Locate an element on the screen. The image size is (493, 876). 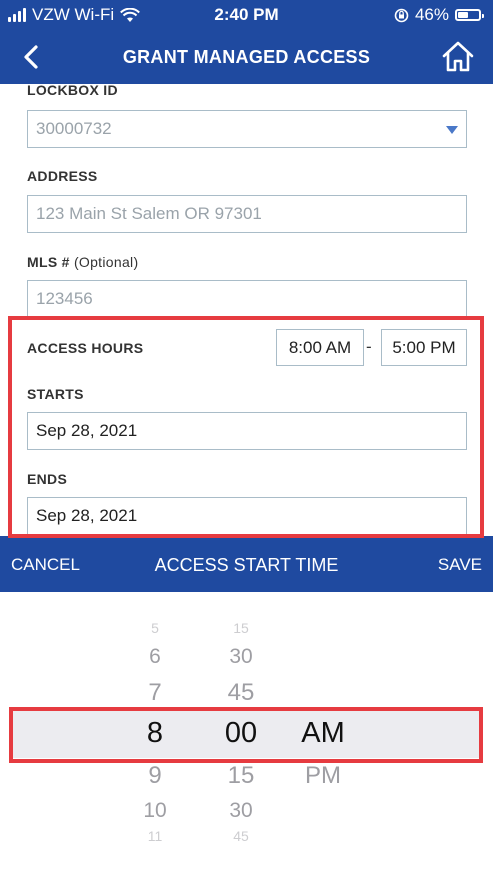
address-label: ADDRESS is located at coordinates (62, 176).